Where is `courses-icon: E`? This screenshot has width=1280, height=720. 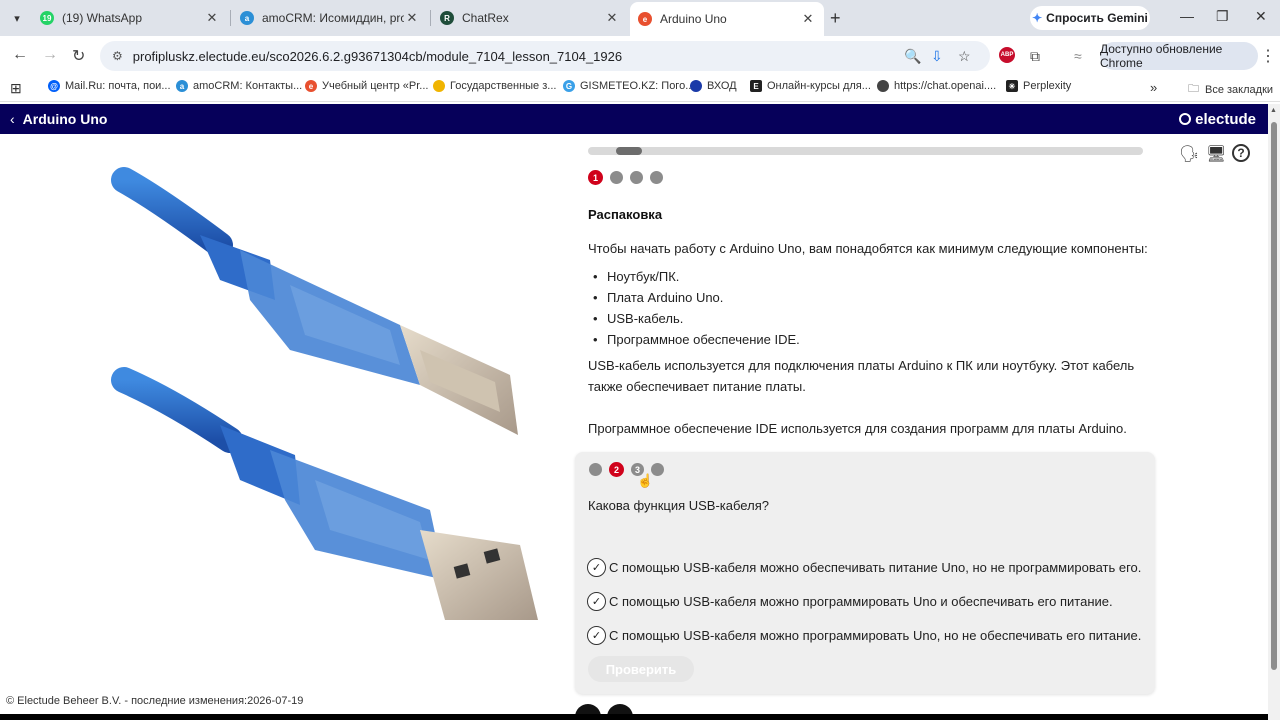
courses-icon: E is located at coordinates (756, 86).